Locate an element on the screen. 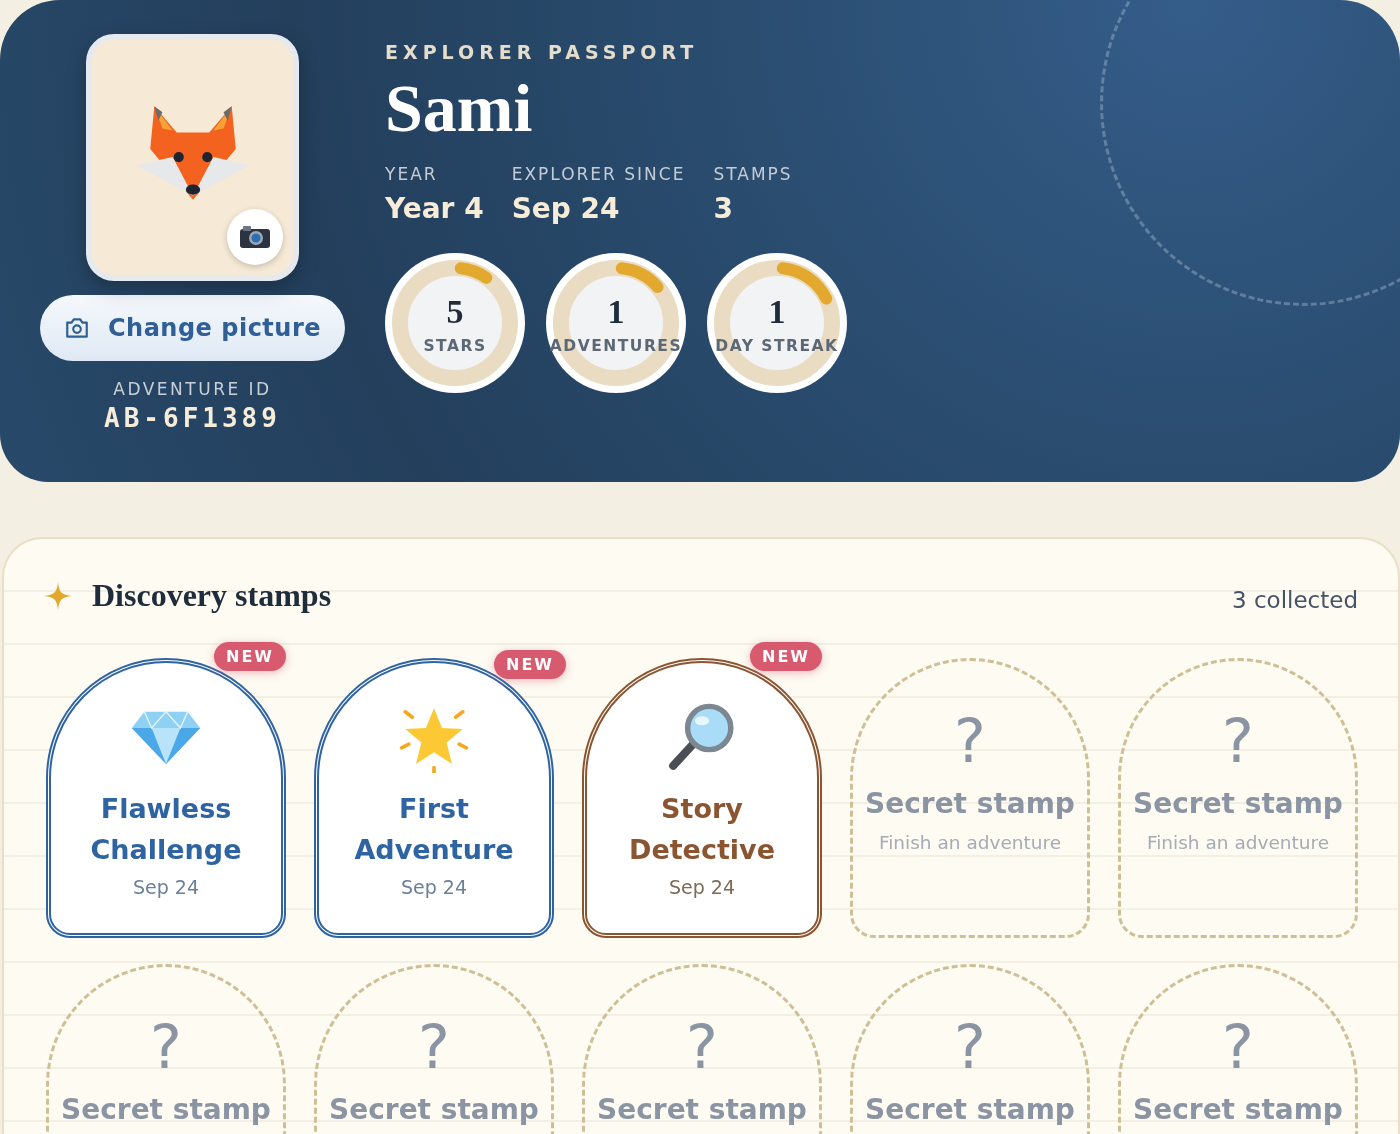  ring-value: 5 is located at coordinates (455, 312).